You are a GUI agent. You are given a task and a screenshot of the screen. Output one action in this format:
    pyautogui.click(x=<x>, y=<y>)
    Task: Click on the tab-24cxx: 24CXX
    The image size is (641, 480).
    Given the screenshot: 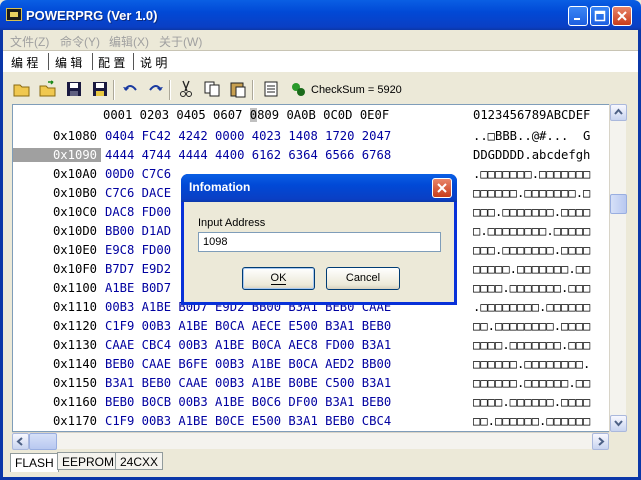 What is the action you would take?
    pyautogui.click(x=139, y=461)
    